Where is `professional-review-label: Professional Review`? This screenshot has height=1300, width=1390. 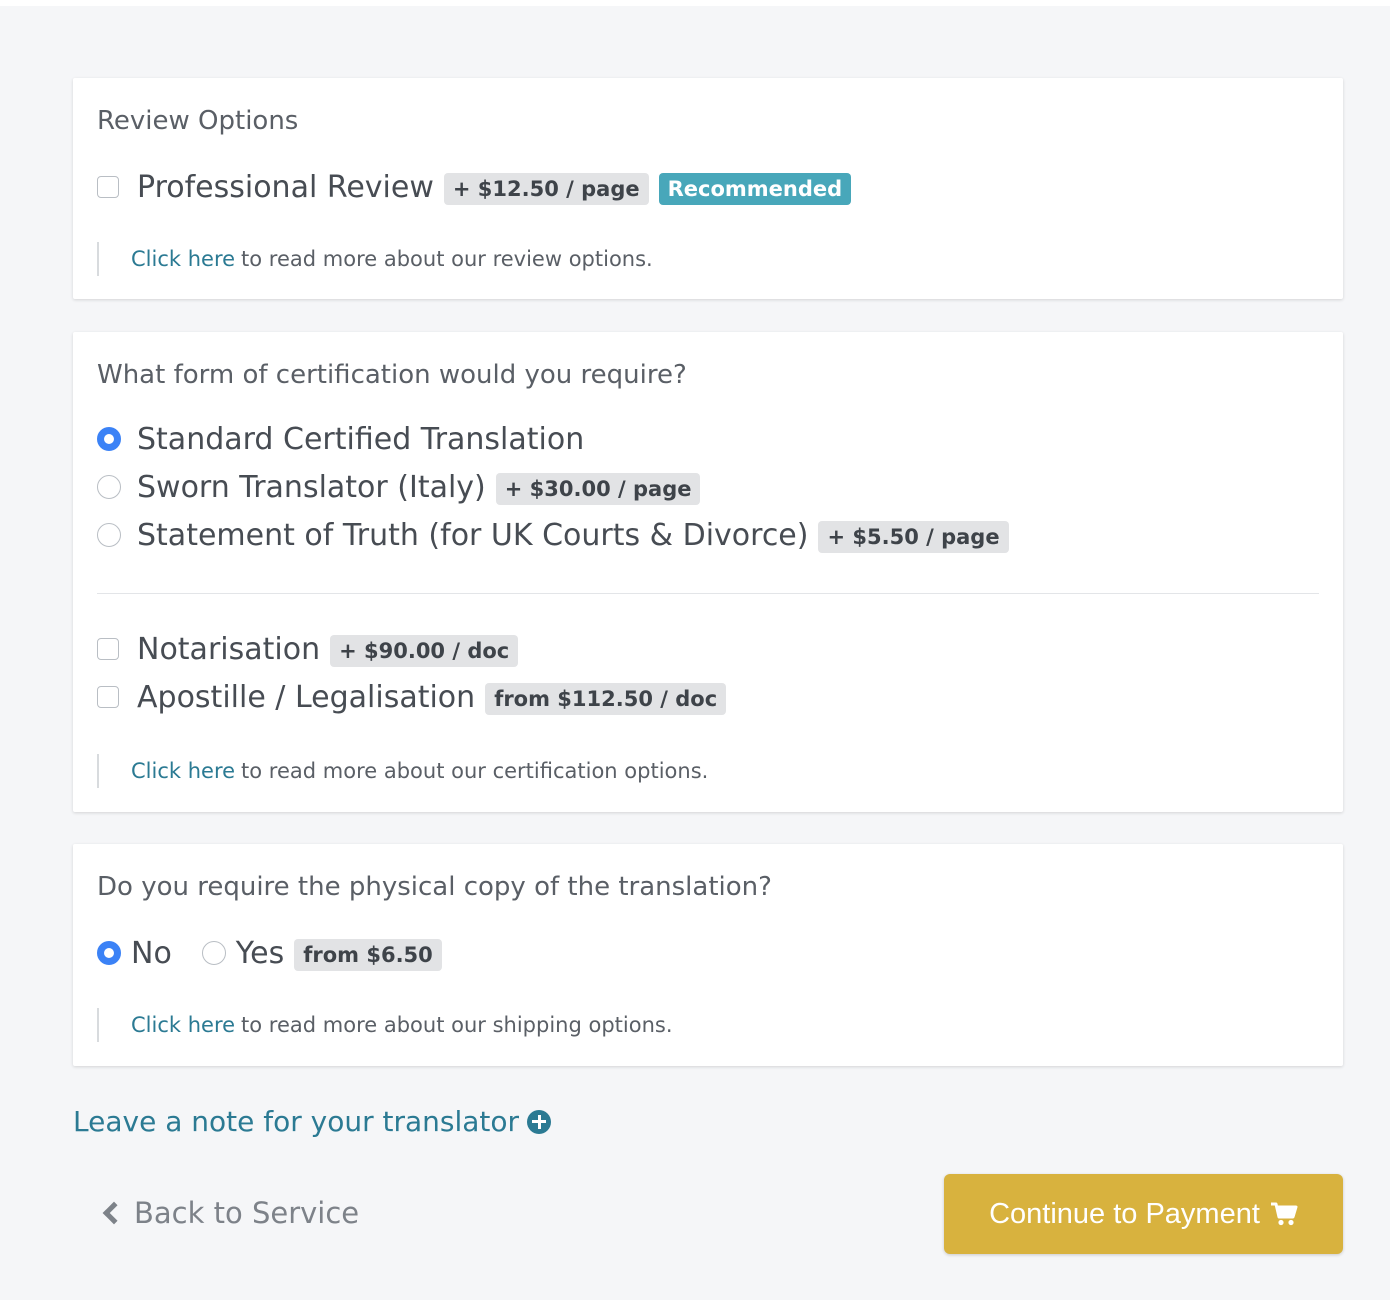
professional-review-label: Professional Review is located at coordinates (285, 187).